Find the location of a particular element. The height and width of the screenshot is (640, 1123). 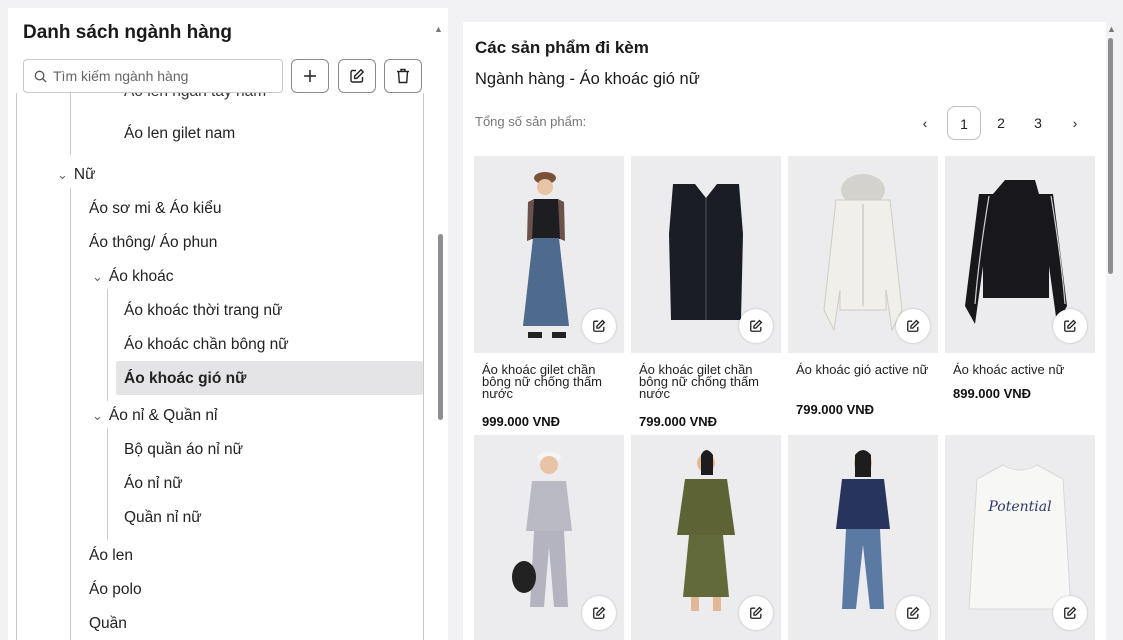

page-button-3: 3 is located at coordinates (1038, 123).